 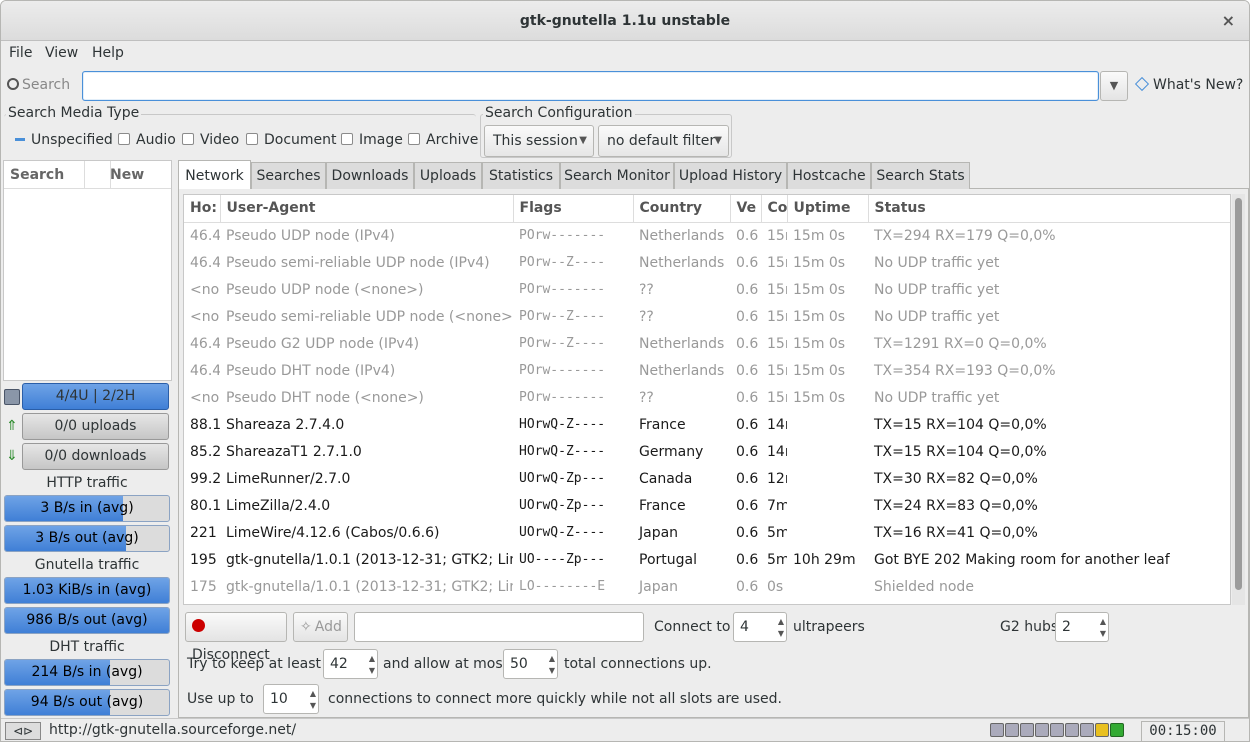 I want to click on table-cell: 7m, so click(x=777, y=505).